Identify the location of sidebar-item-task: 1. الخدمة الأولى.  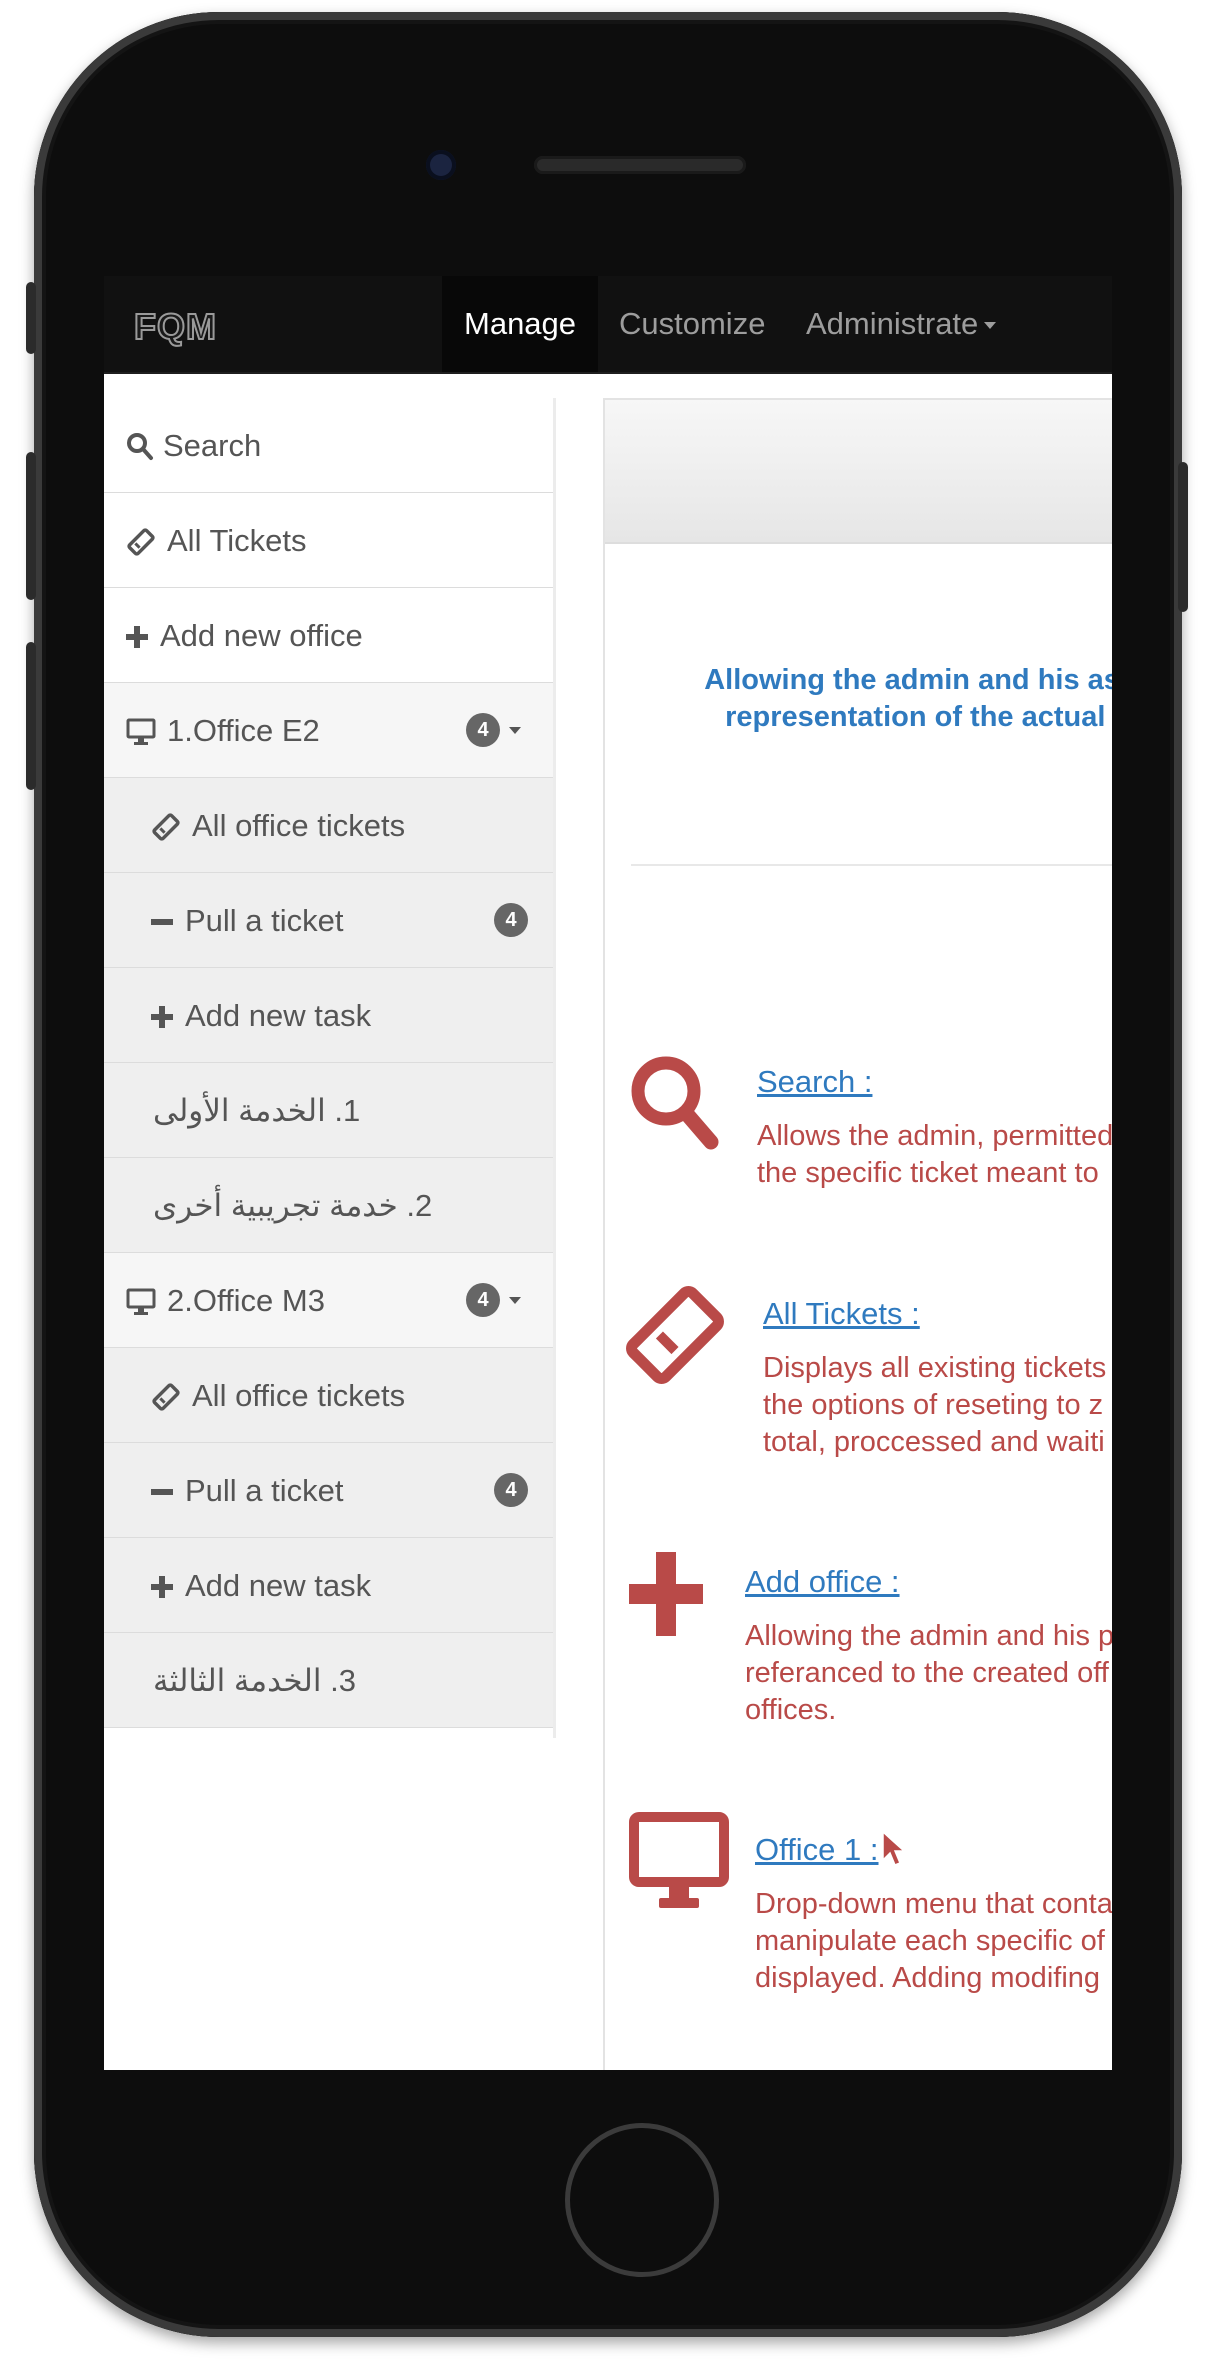
(328, 1110).